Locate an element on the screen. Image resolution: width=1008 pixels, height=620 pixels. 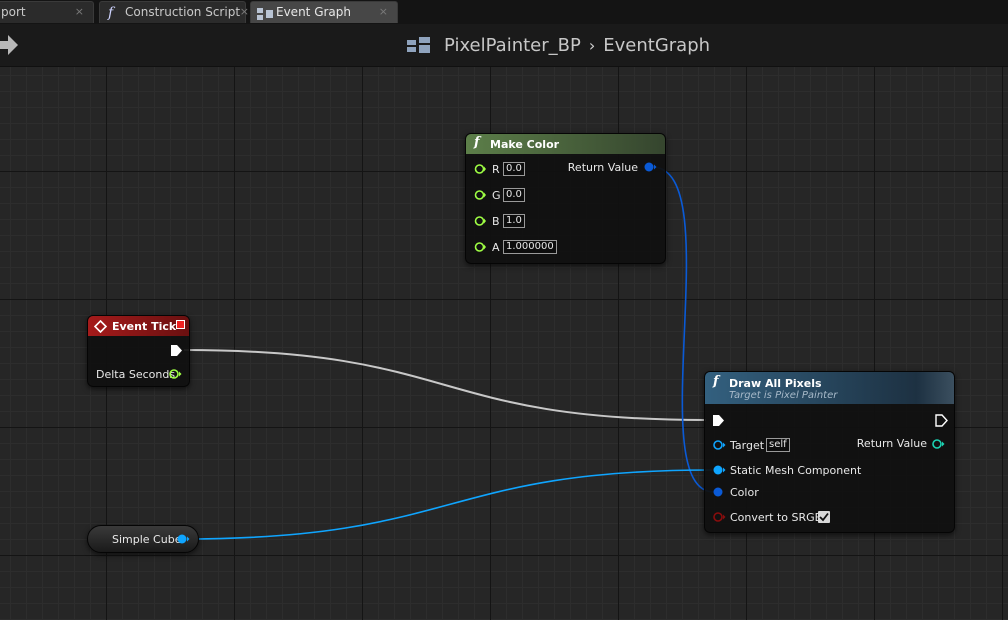
breadcrumb: PixelPainter_BP › EventGraph is located at coordinates (558, 45).